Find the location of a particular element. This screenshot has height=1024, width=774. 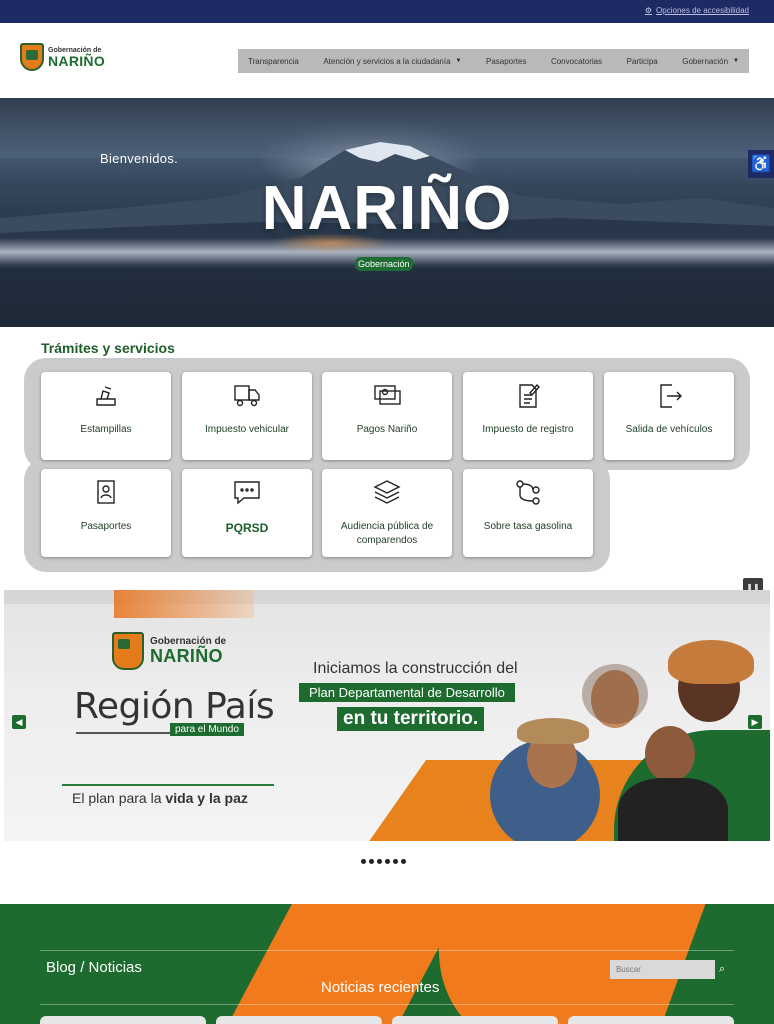

recent-news-title: Noticias recientes is located at coordinates (380, 987).